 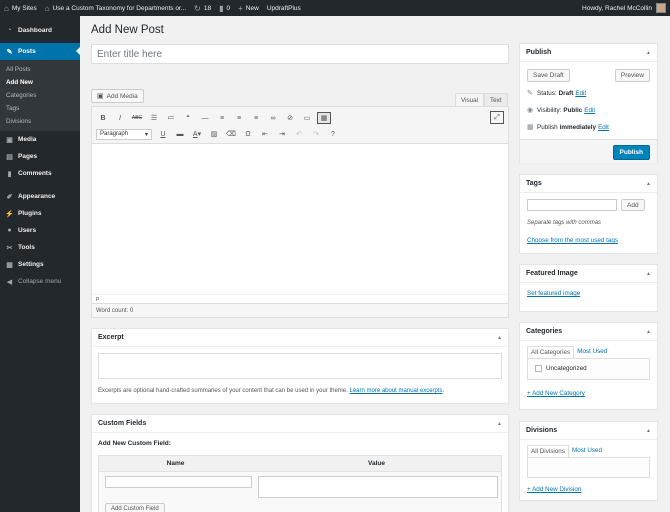 What do you see at coordinates (231, 134) in the screenshot?
I see `clear-formatting-icon: ⌫` at bounding box center [231, 134].